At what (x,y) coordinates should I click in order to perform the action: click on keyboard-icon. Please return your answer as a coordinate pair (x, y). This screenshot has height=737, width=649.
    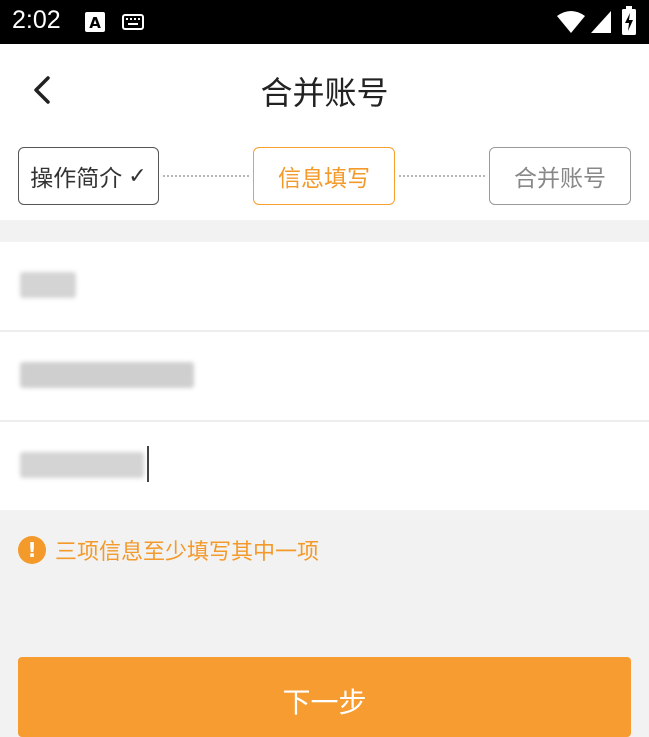
    Looking at the image, I should click on (133, 22).